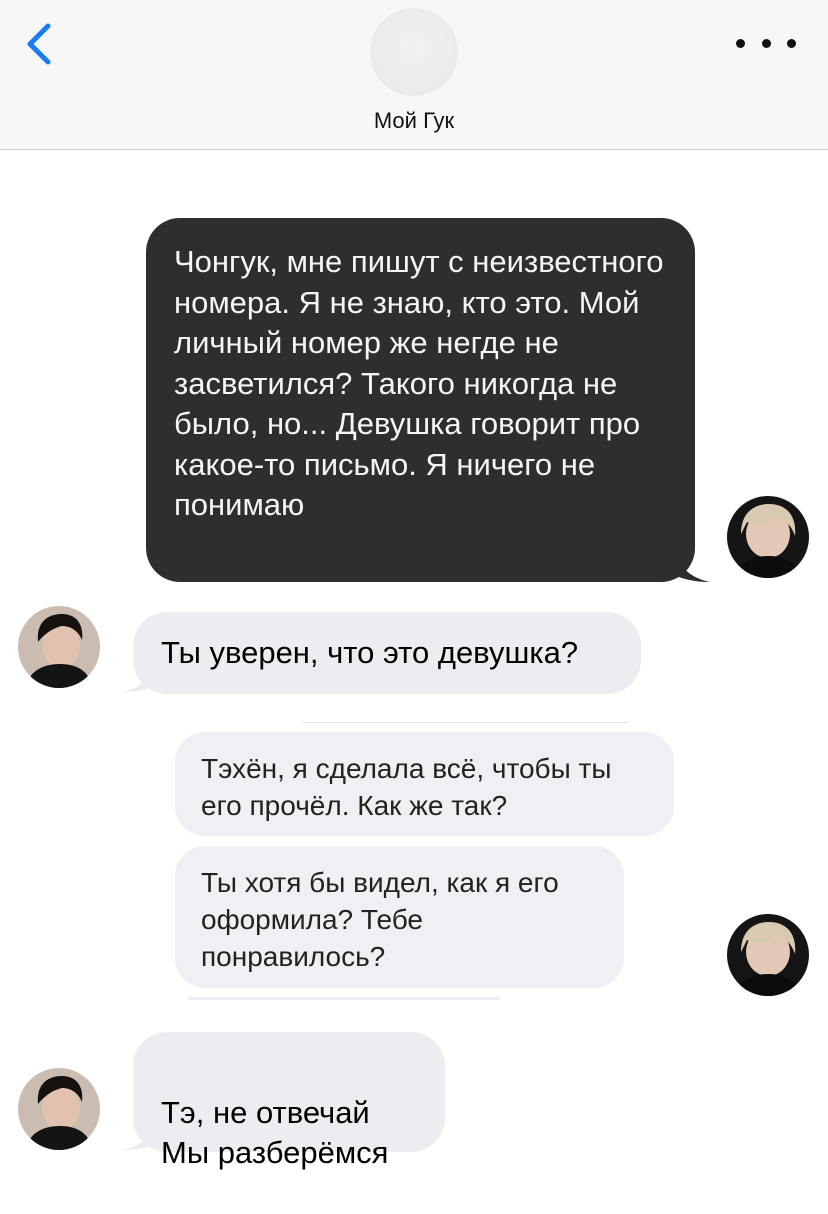  What do you see at coordinates (414, 52) in the screenshot?
I see `contact-avatar` at bounding box center [414, 52].